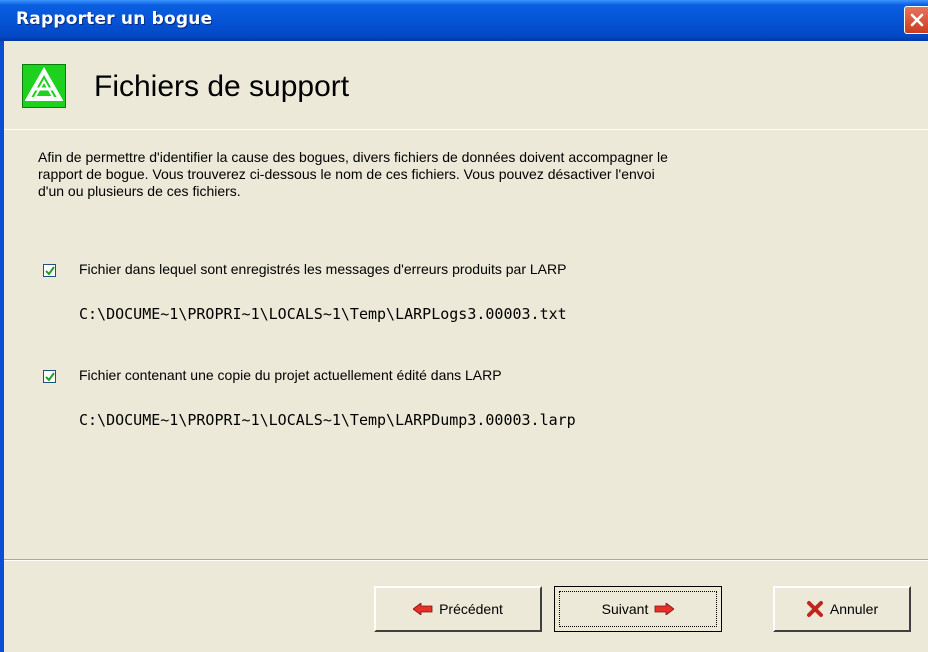  What do you see at coordinates (471, 609) in the screenshot?
I see `previous-button-label: Précédent` at bounding box center [471, 609].